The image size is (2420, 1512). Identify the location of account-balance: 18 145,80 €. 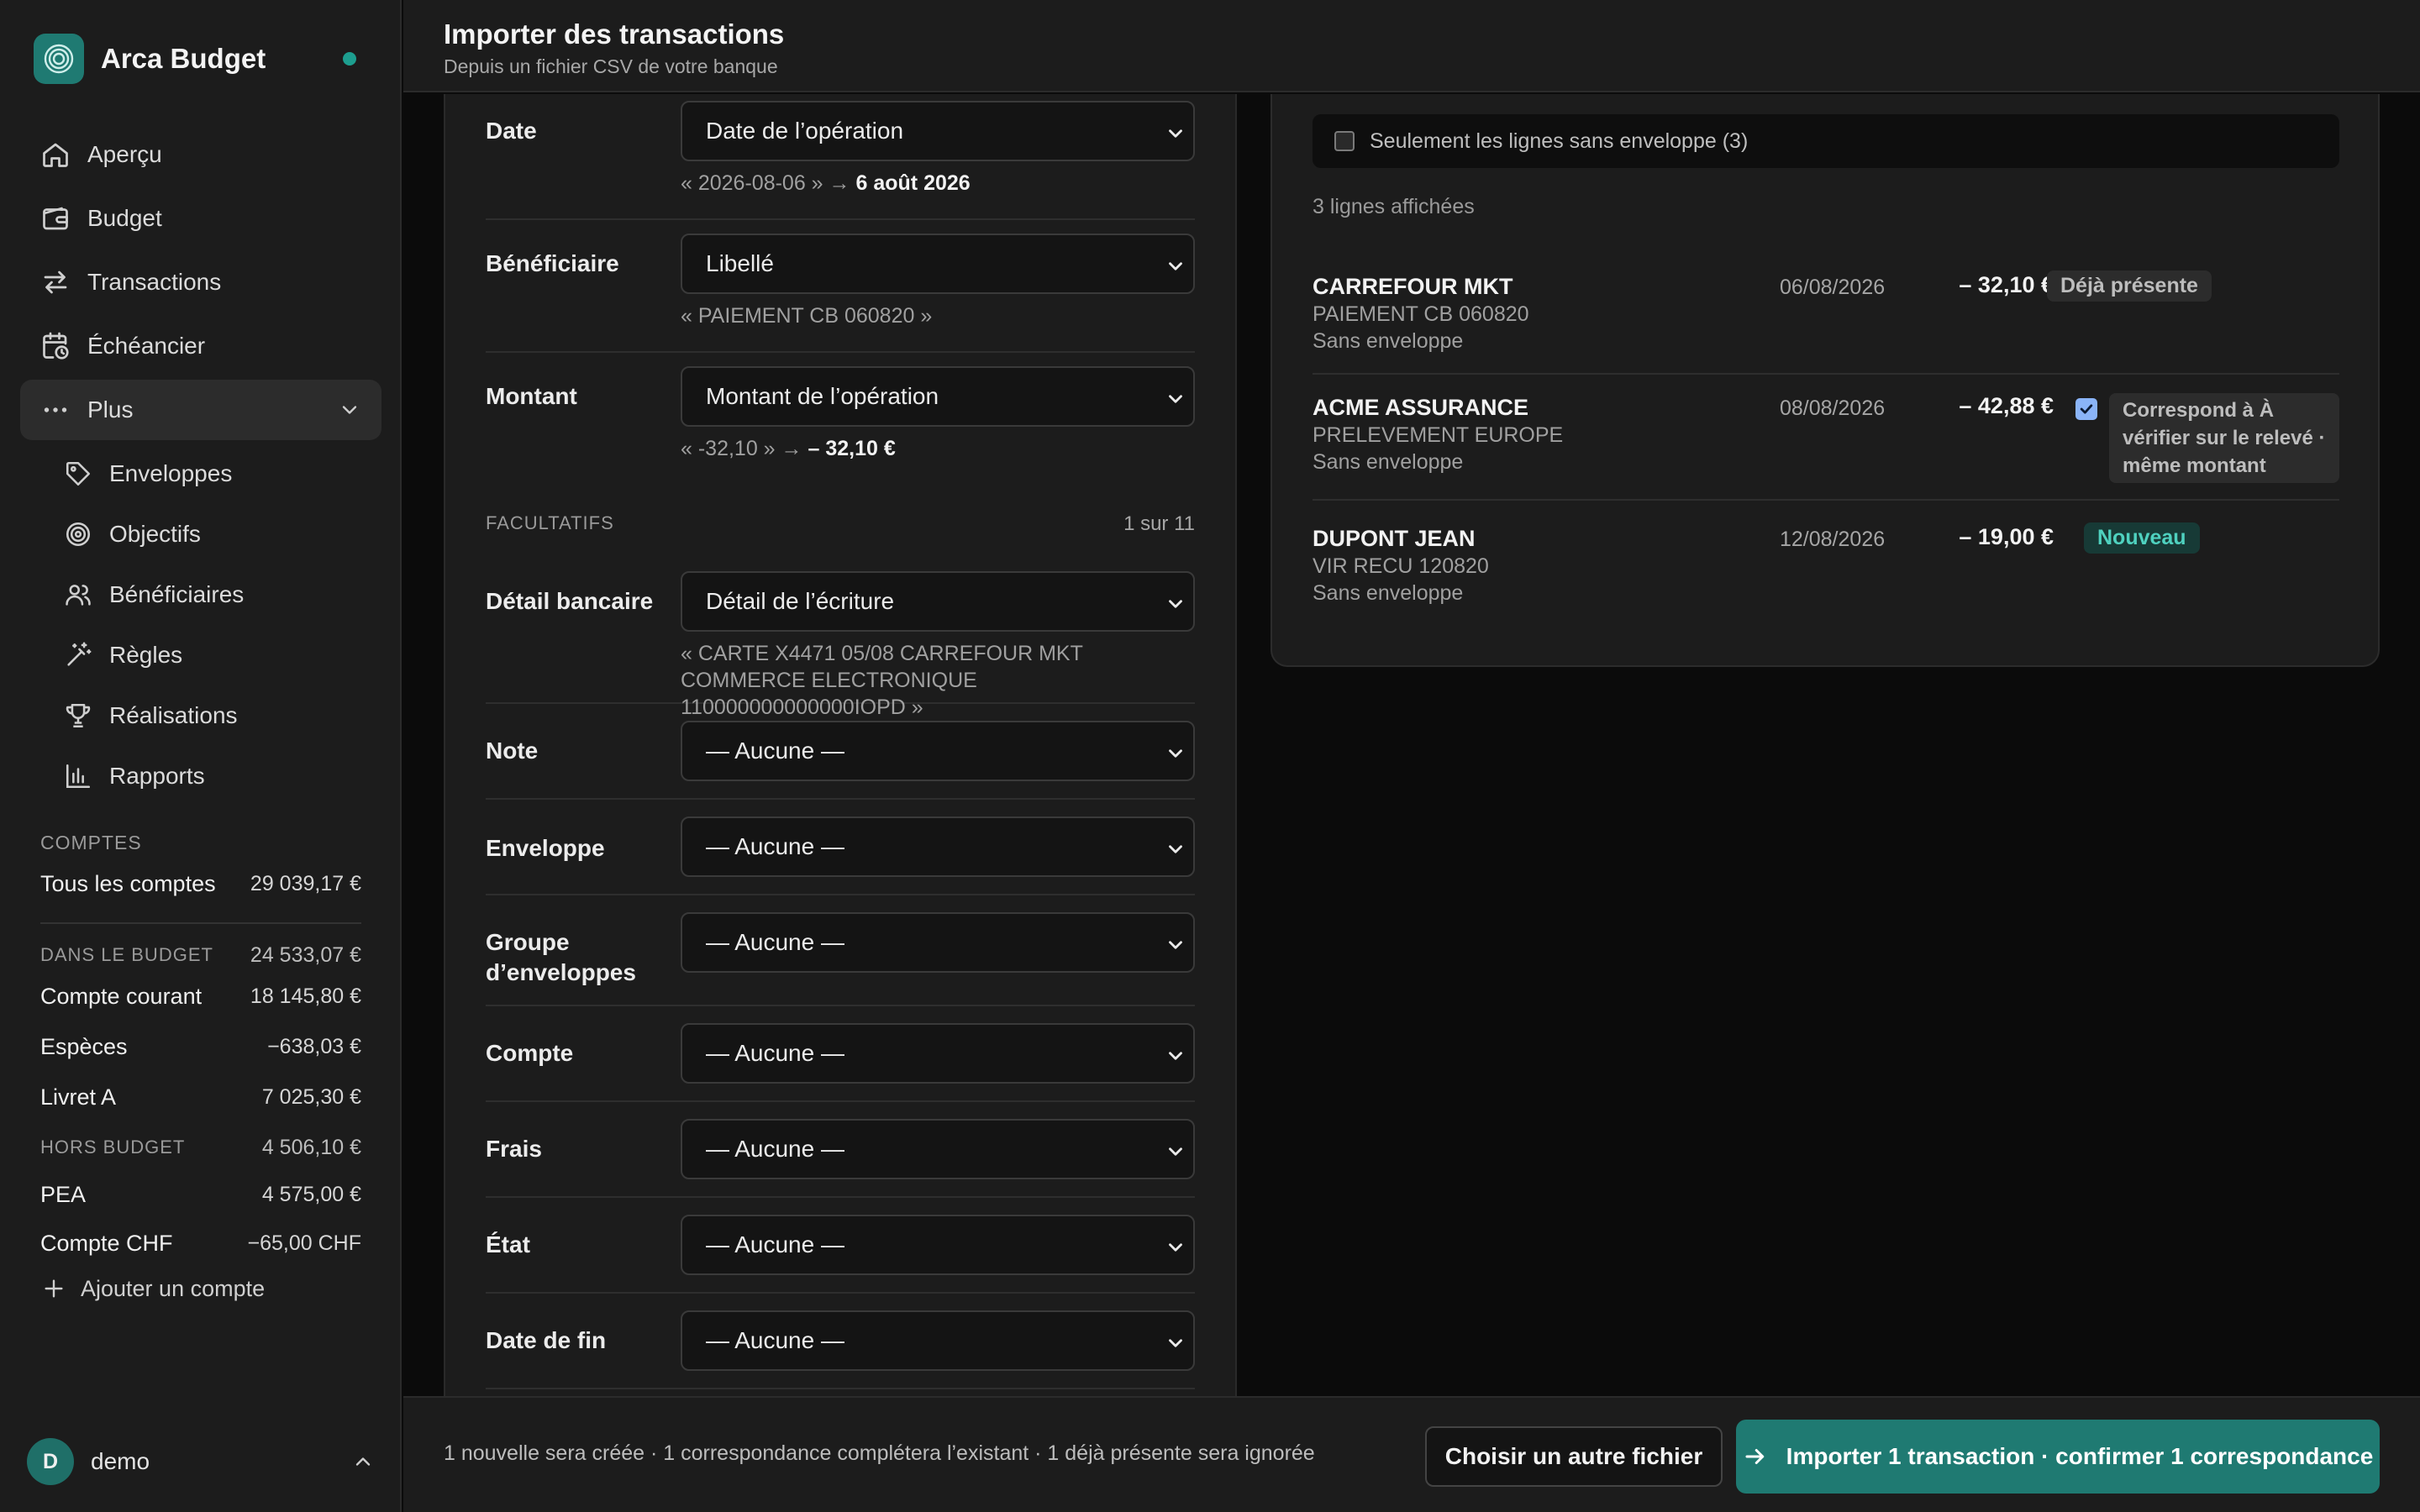
(306, 996).